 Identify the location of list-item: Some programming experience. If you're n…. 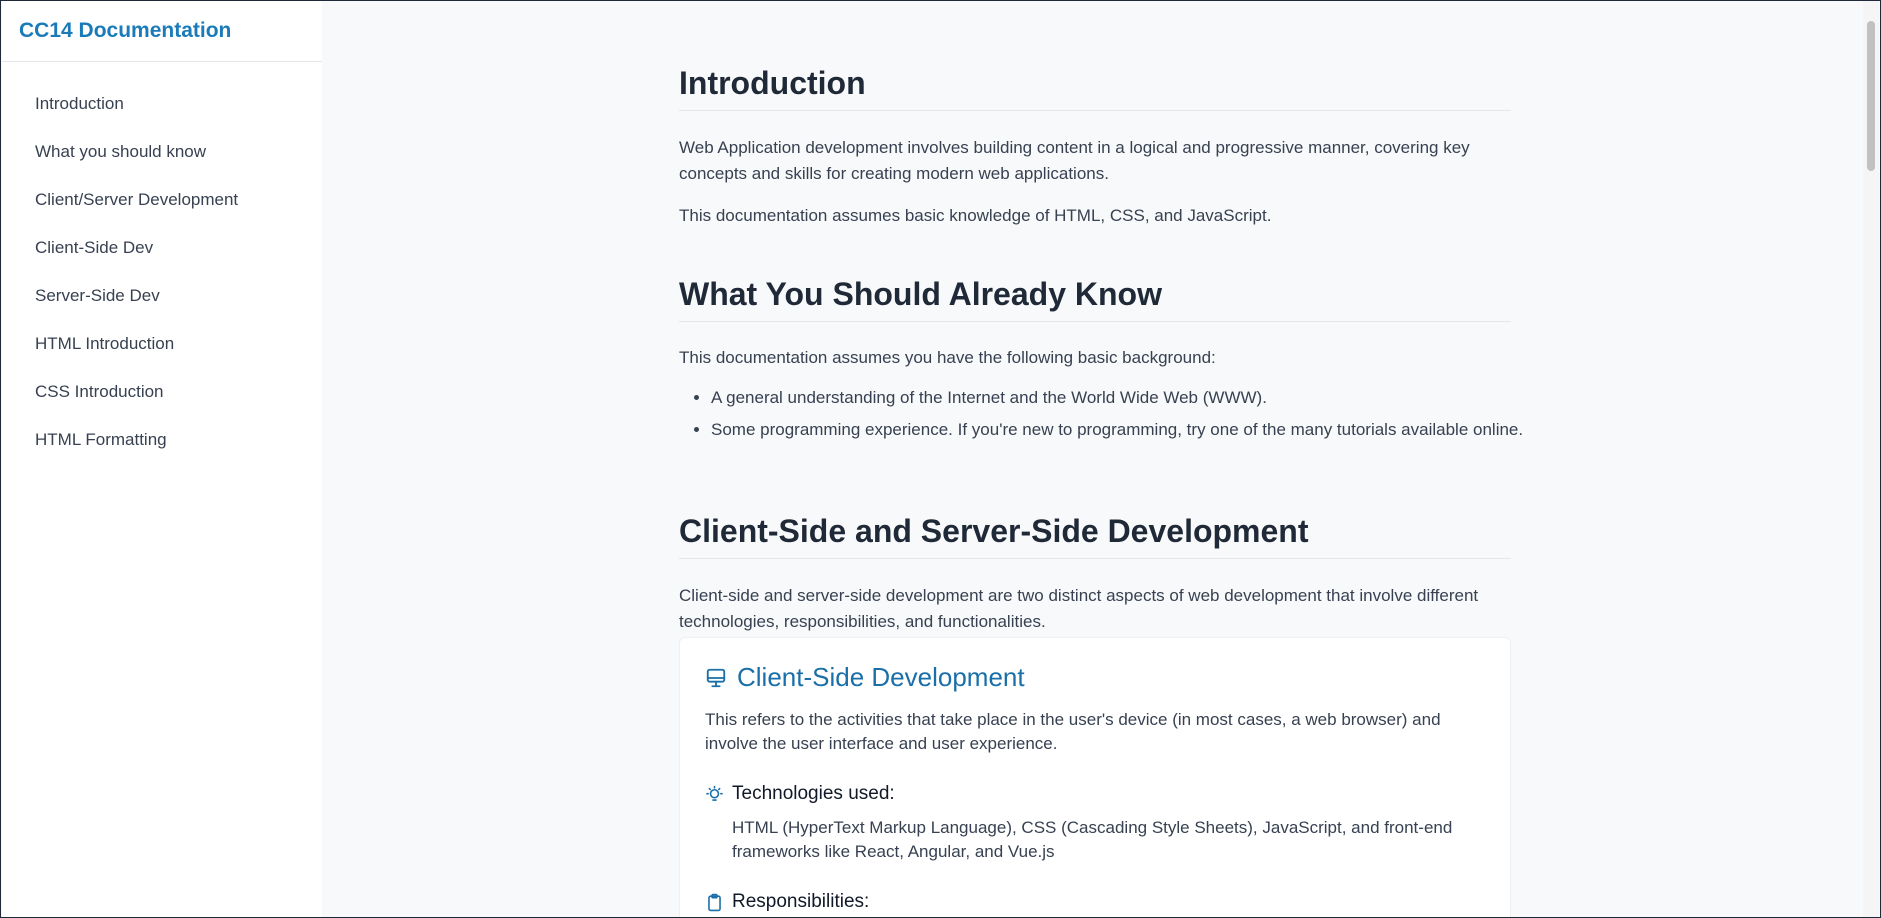
(1121, 430).